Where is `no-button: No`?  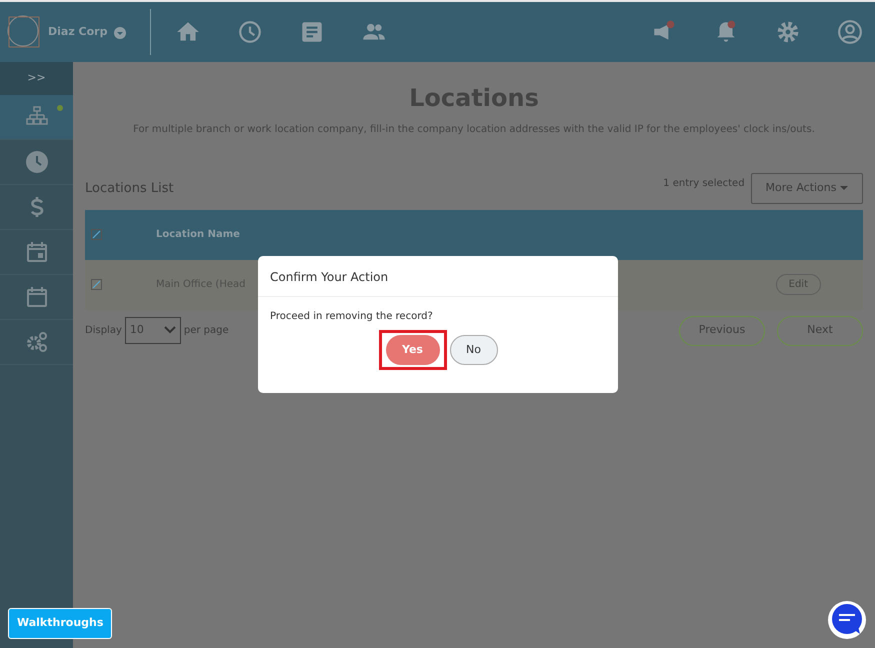
no-button: No is located at coordinates (474, 350).